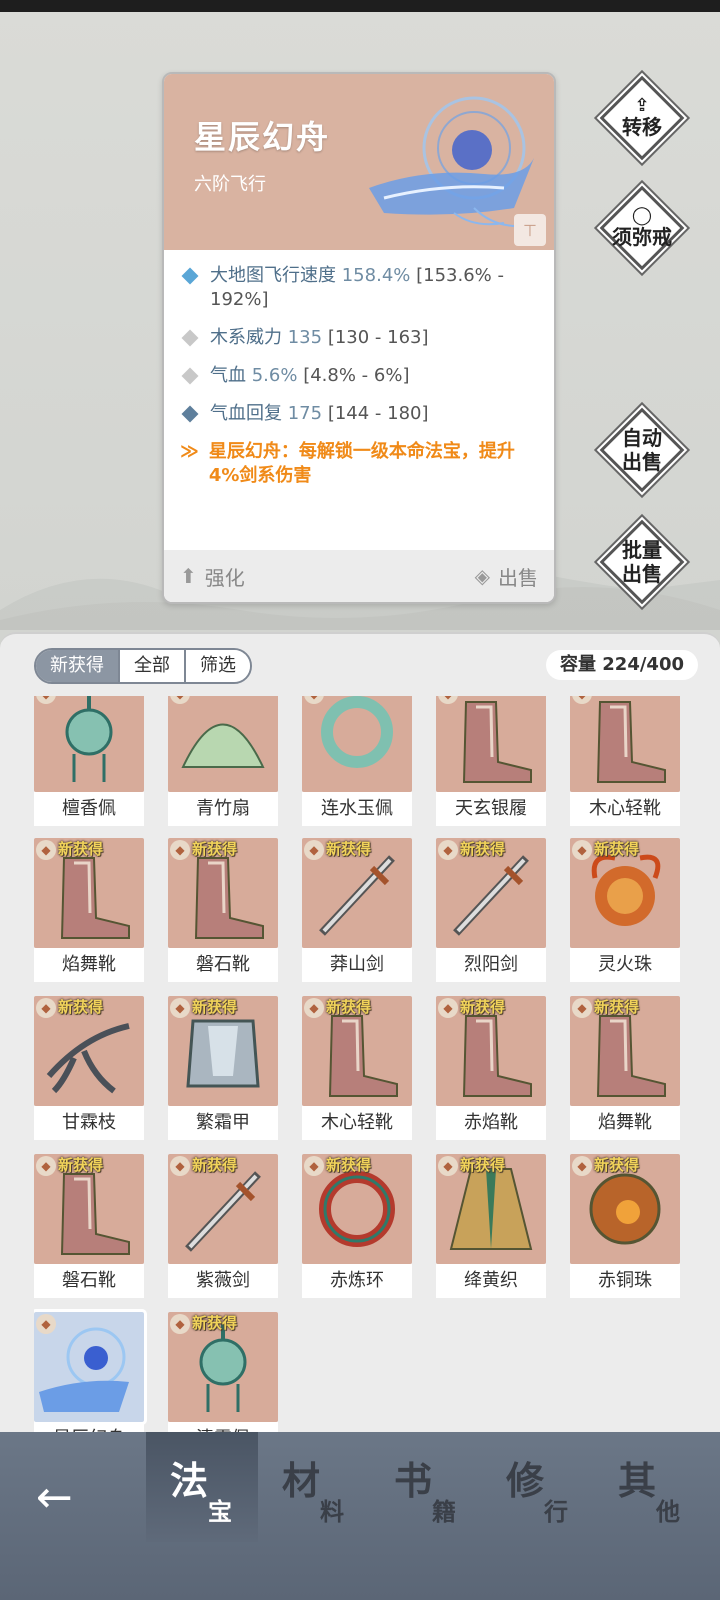  What do you see at coordinates (357, 287) in the screenshot?
I see `stat-text: 大地图飞行速度 158.4% [153.6% - 192%]` at bounding box center [357, 287].